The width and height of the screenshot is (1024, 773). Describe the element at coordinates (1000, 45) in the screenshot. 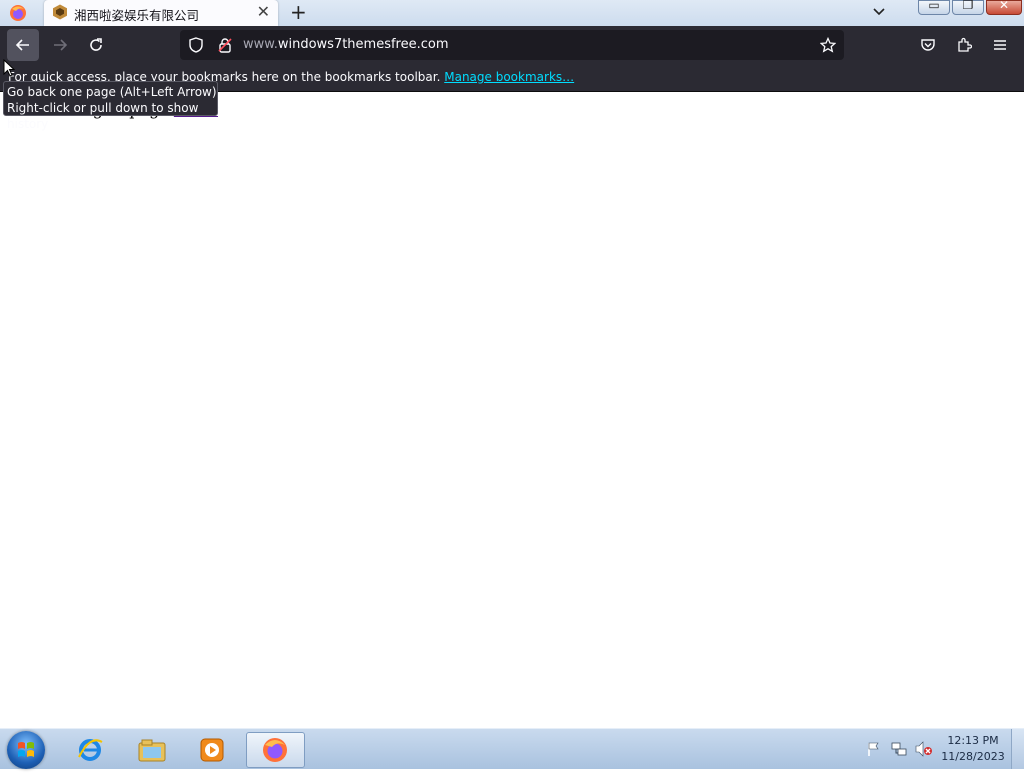

I see `hamburger-menu-icon` at that location.